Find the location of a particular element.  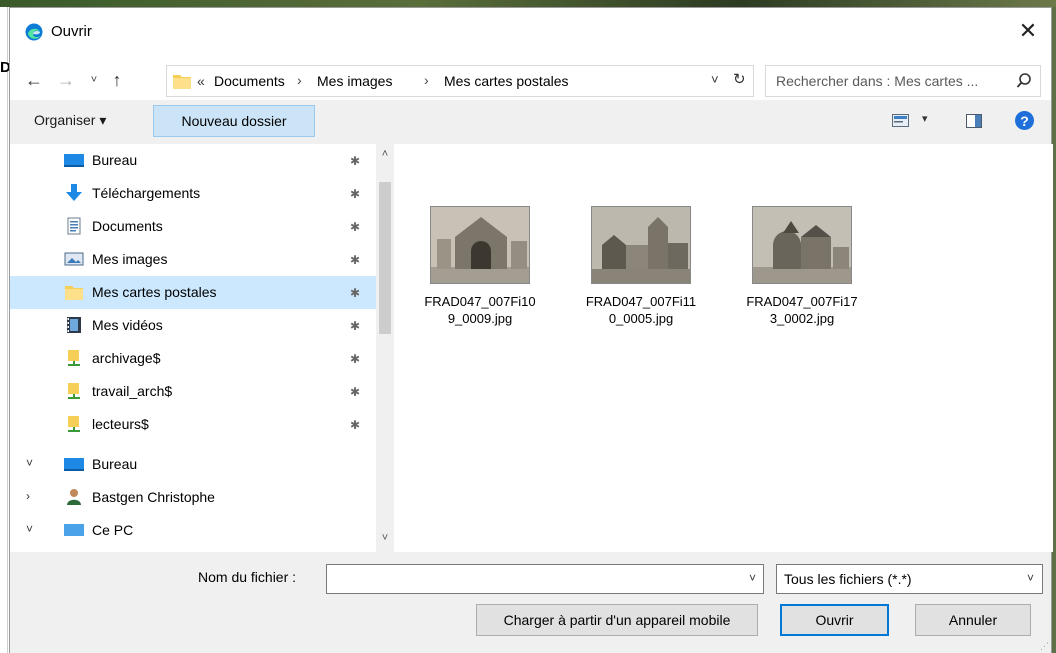

sidebar-item-archivage: archivage$ ✱ is located at coordinates (193, 358).